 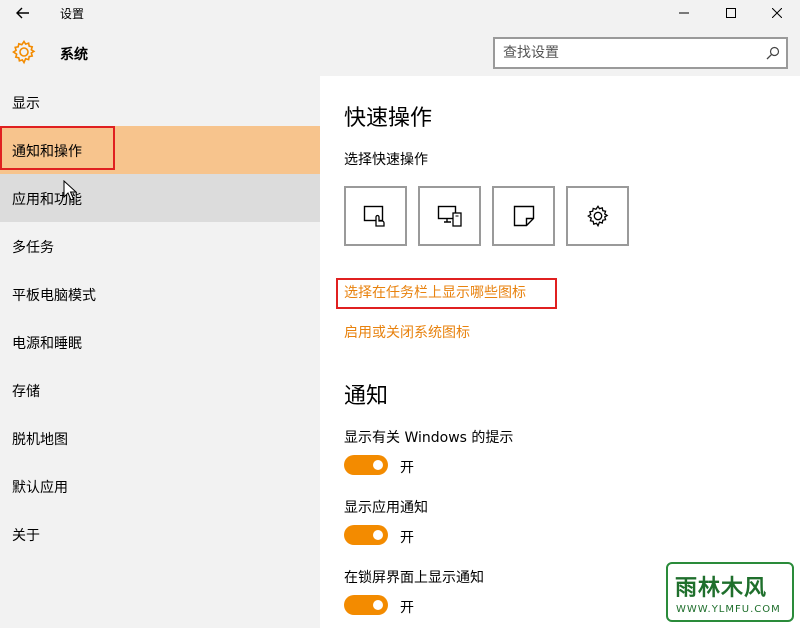 I want to click on sidebar-item-multitasking: 多任务, so click(x=160, y=246).